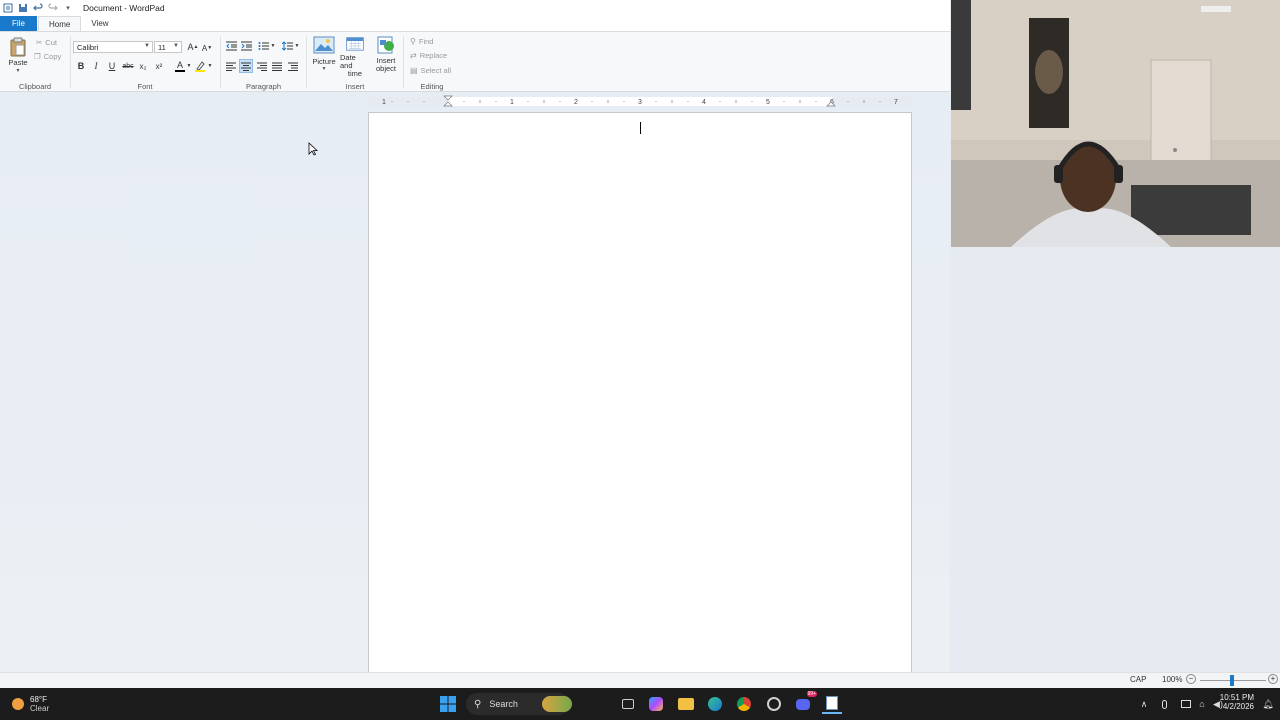  Describe the element at coordinates (385, 45) in the screenshot. I see `object-icon` at that location.